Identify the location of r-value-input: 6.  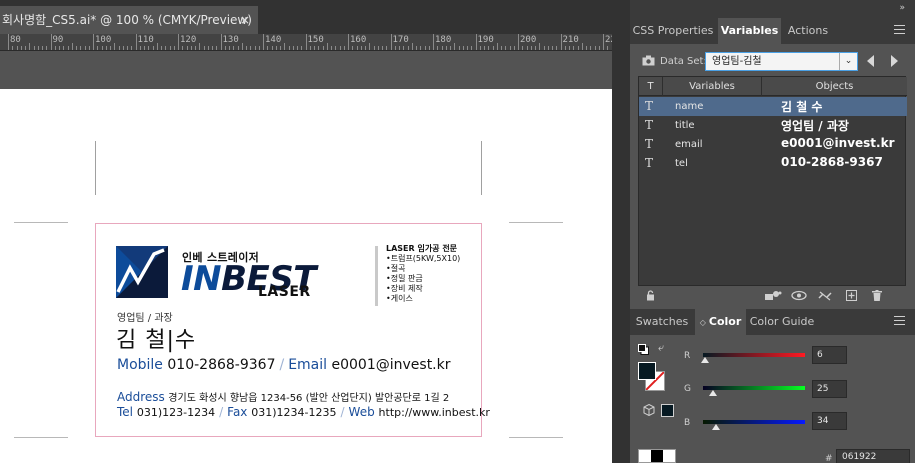
(829, 355).